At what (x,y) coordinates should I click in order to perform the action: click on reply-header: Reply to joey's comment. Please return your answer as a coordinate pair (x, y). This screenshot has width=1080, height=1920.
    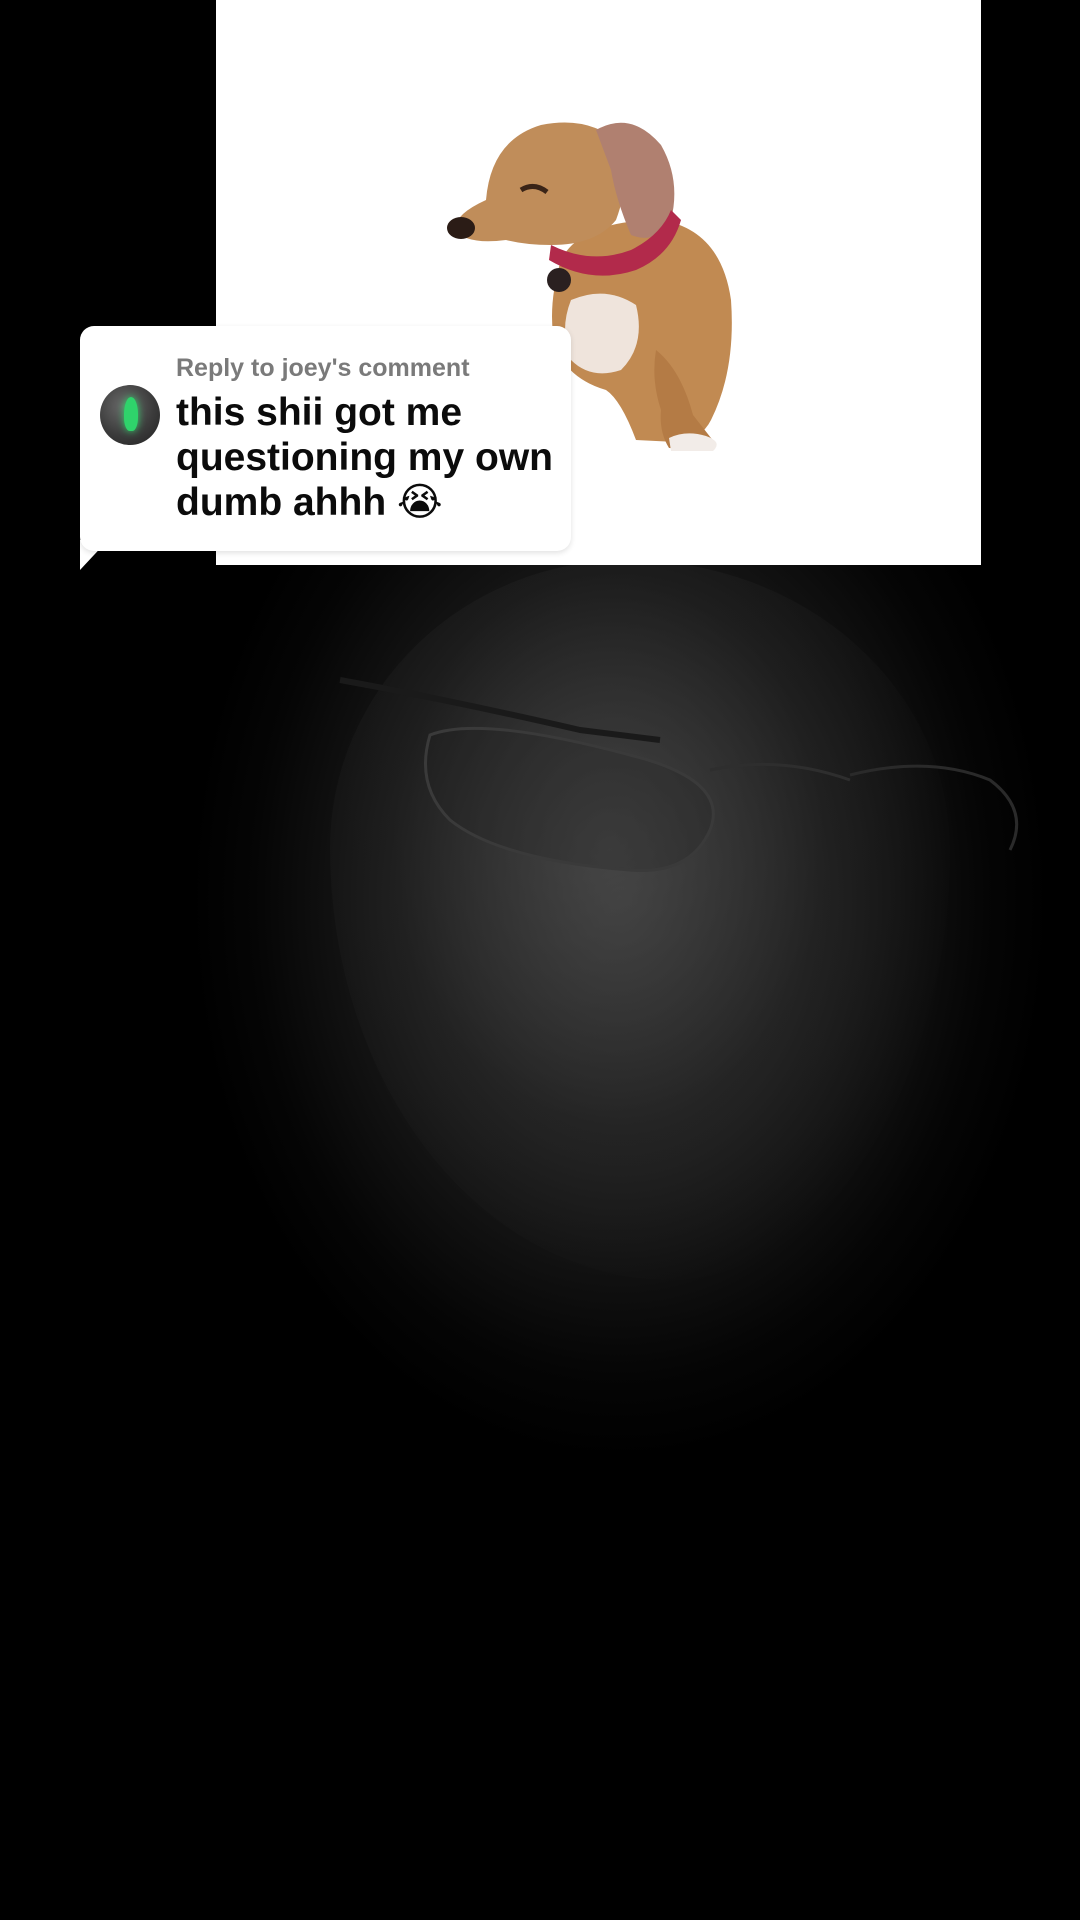
    Looking at the image, I should click on (323, 368).